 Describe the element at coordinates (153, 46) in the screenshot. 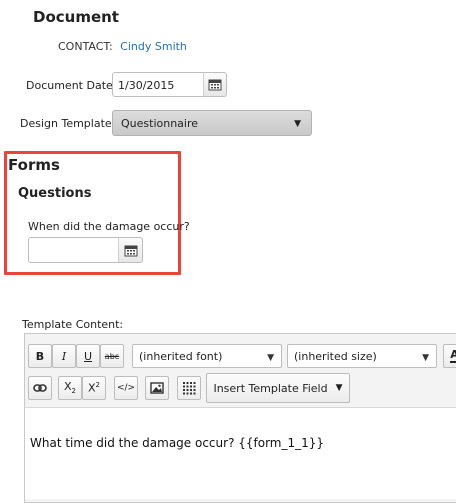

I see `contact-name-link: Cindy Smith` at that location.